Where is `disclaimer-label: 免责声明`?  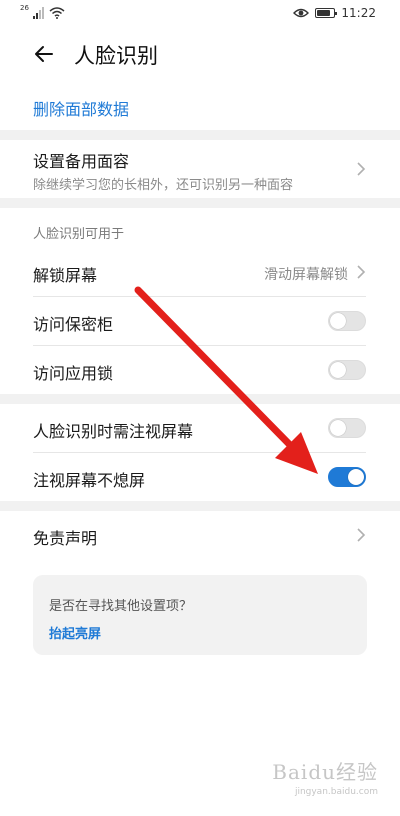 disclaimer-label: 免责声明 is located at coordinates (65, 538).